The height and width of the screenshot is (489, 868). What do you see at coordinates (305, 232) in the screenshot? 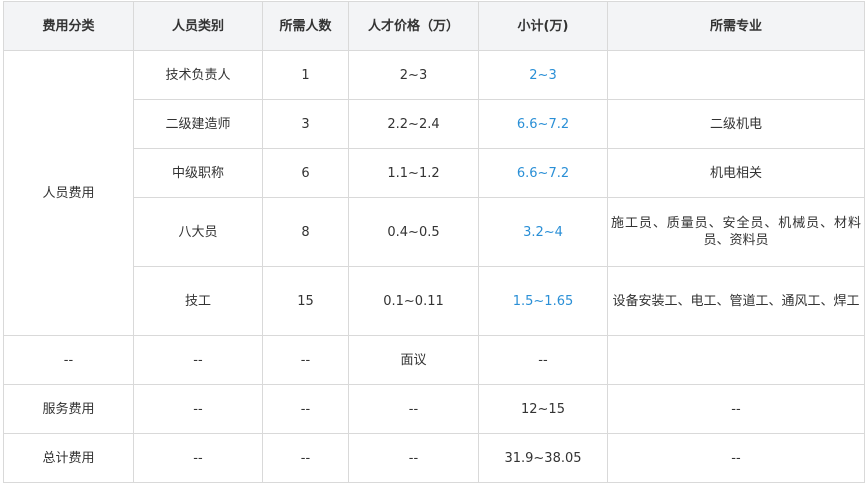
I see `headcount-cell: 8` at bounding box center [305, 232].